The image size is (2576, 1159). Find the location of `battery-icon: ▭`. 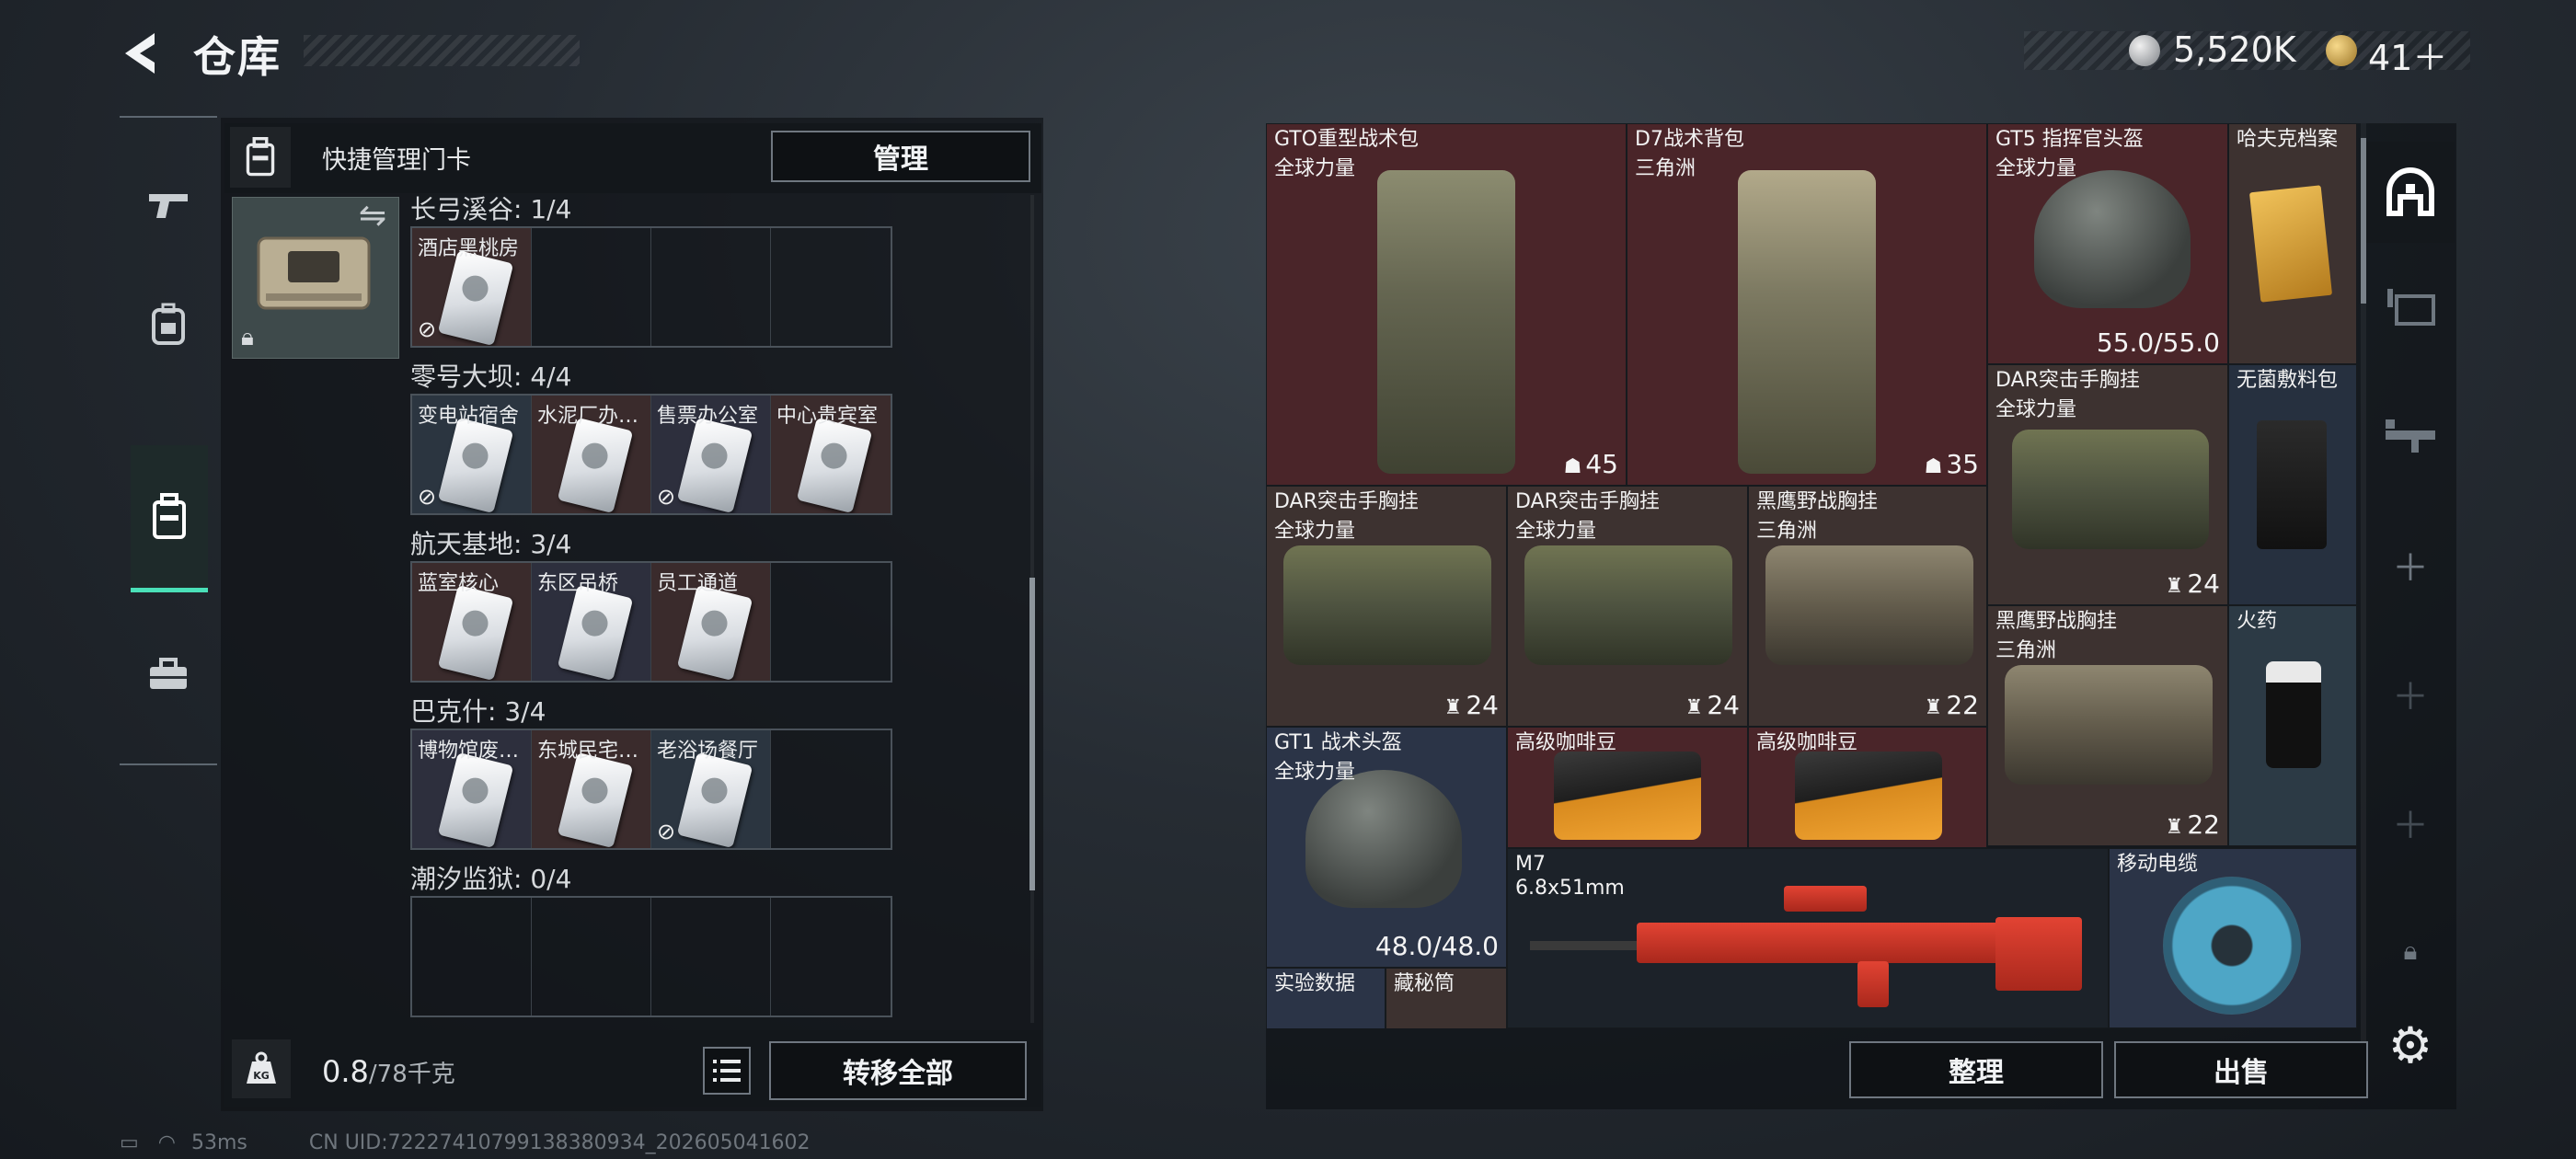

battery-icon: ▭ is located at coordinates (129, 1142).